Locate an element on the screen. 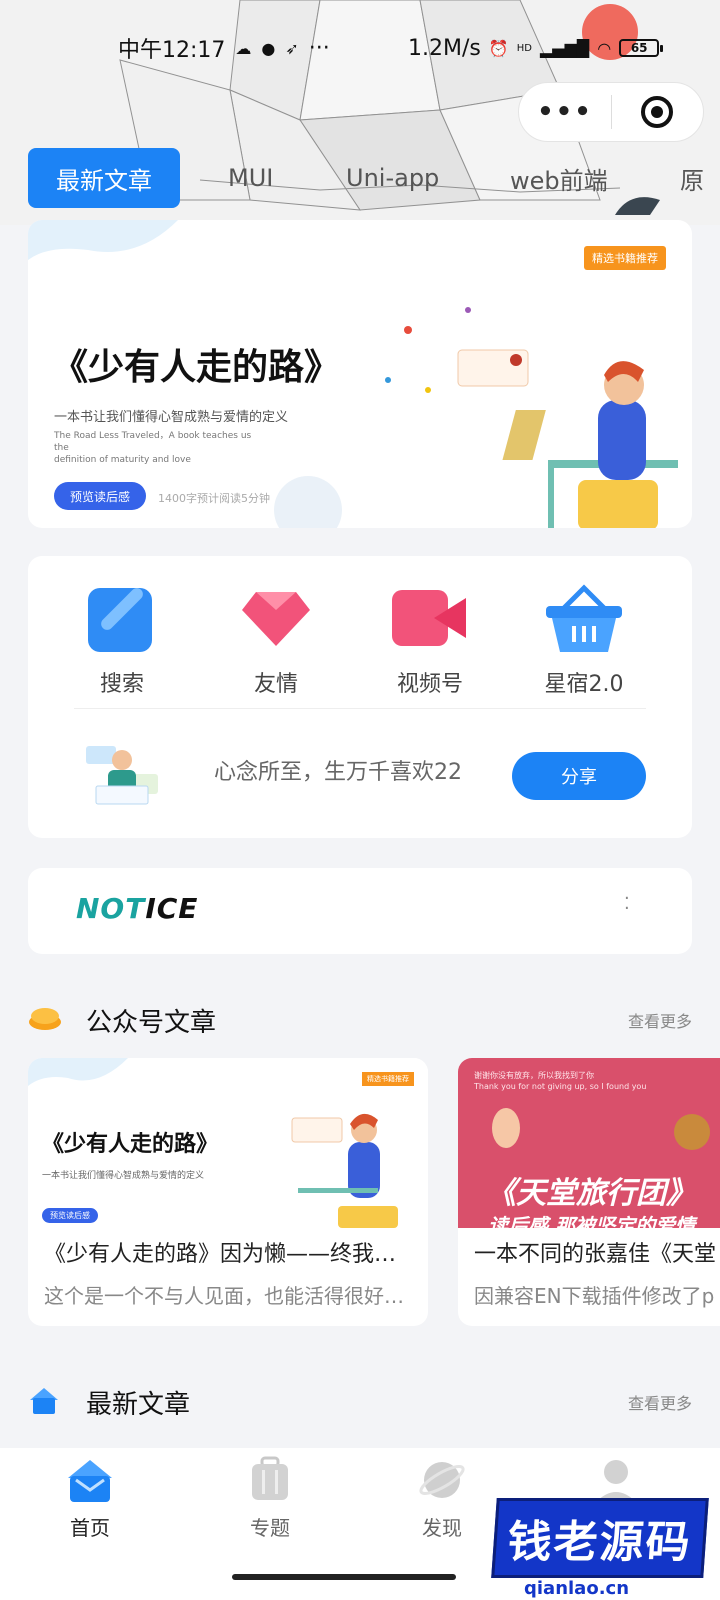 This screenshot has width=720, height=1600. user-icon is located at coordinates (616, 1480).